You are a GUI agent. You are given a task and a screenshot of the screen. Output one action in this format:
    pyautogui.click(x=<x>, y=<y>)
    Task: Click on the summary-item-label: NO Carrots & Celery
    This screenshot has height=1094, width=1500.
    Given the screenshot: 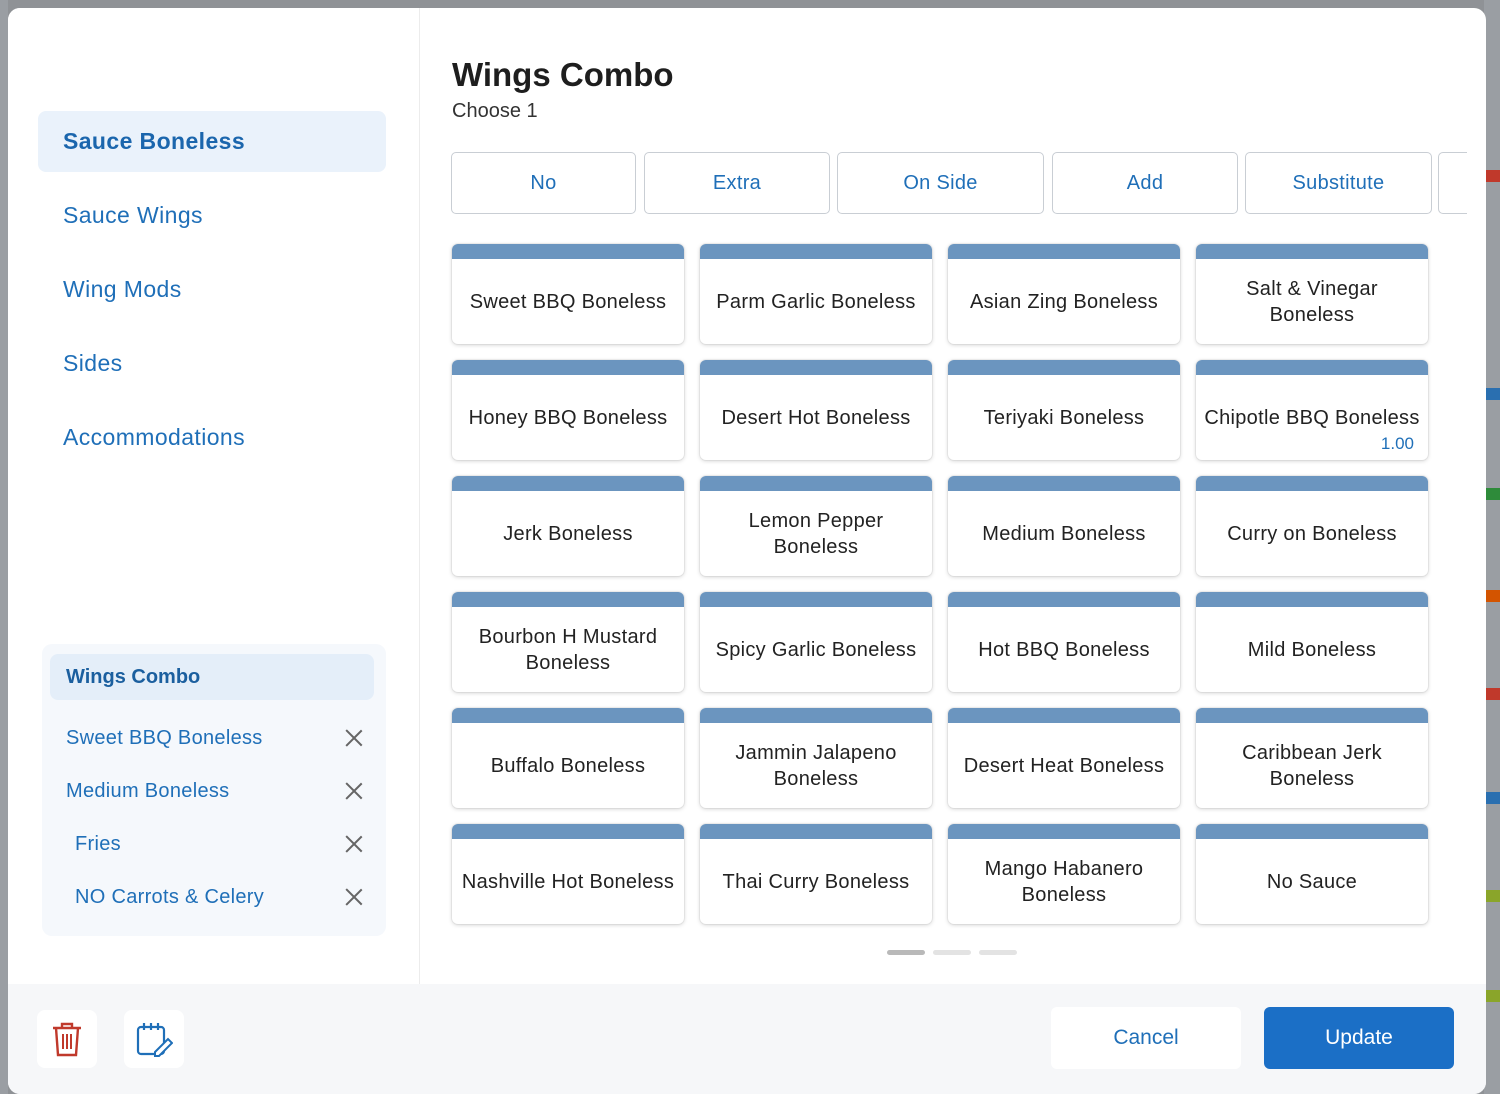 What is the action you would take?
    pyautogui.click(x=208, y=897)
    